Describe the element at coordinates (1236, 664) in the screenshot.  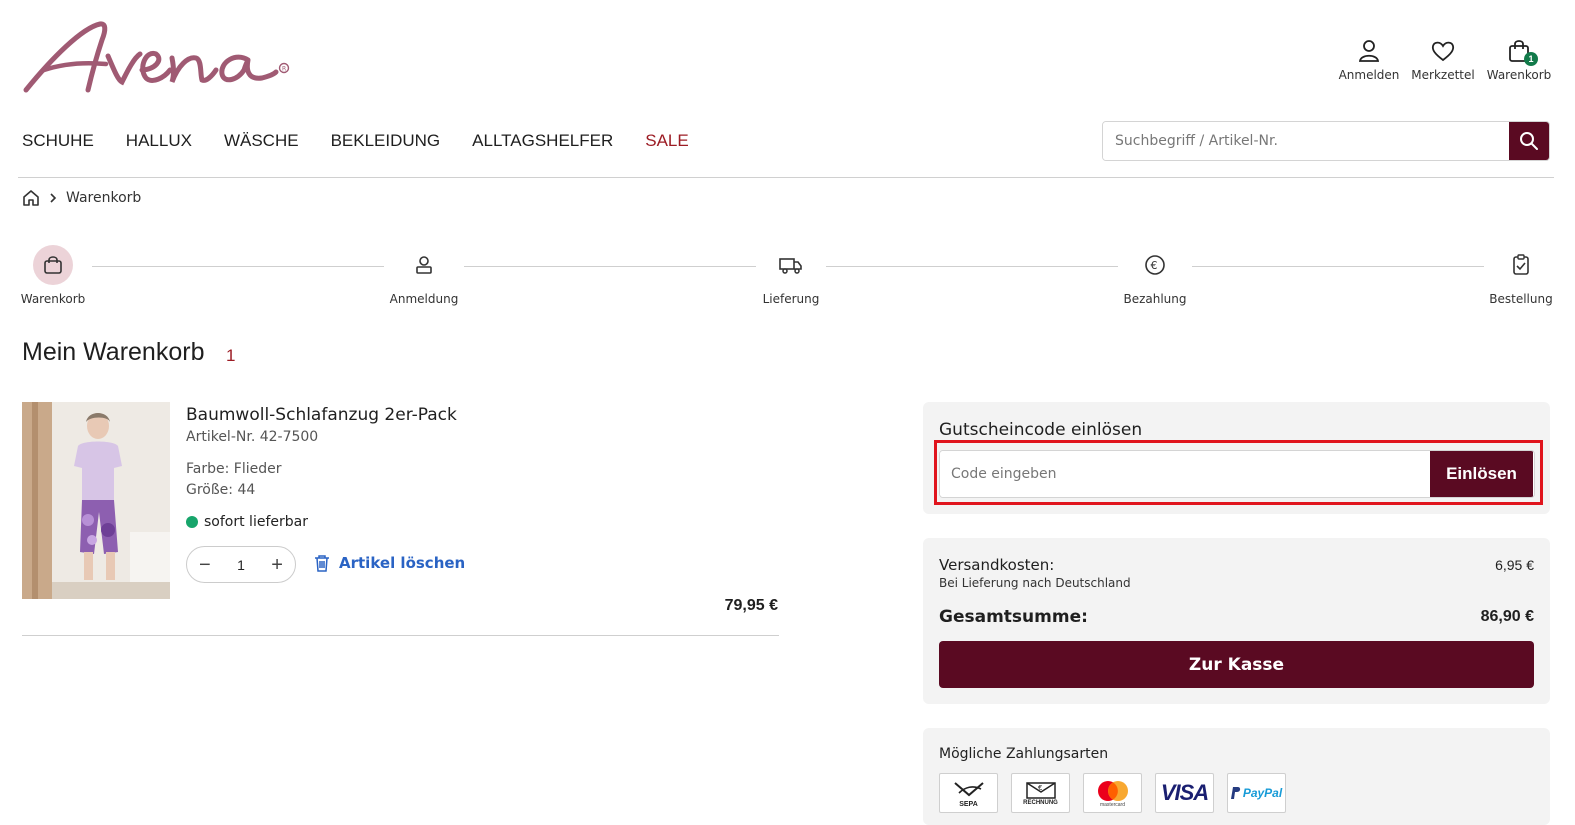
I see `checkout-button: Zur Kasse` at that location.